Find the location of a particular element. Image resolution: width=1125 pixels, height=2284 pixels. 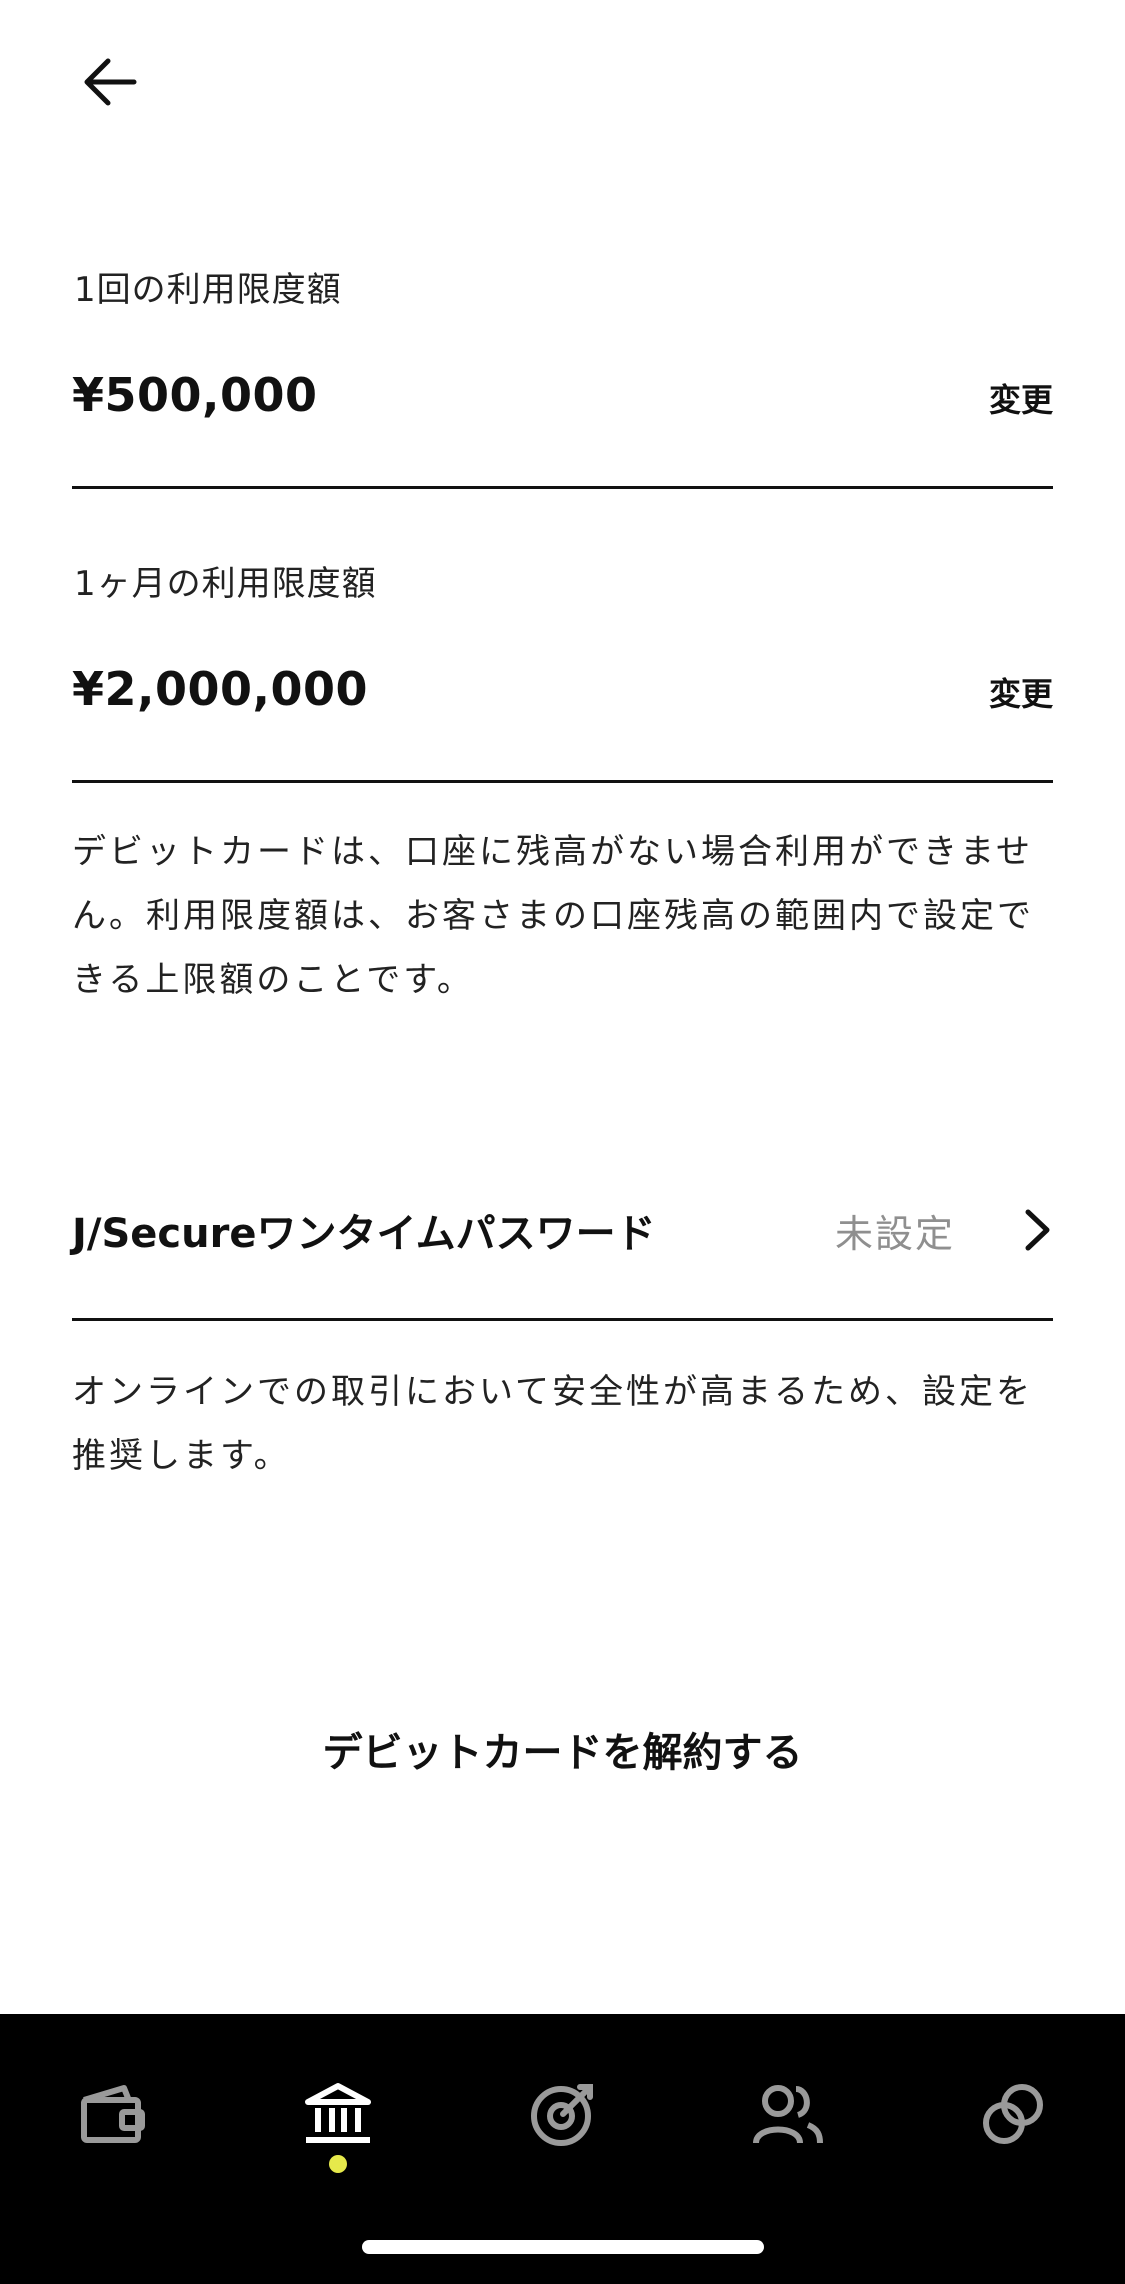

tab-bank is located at coordinates (338, 2114).